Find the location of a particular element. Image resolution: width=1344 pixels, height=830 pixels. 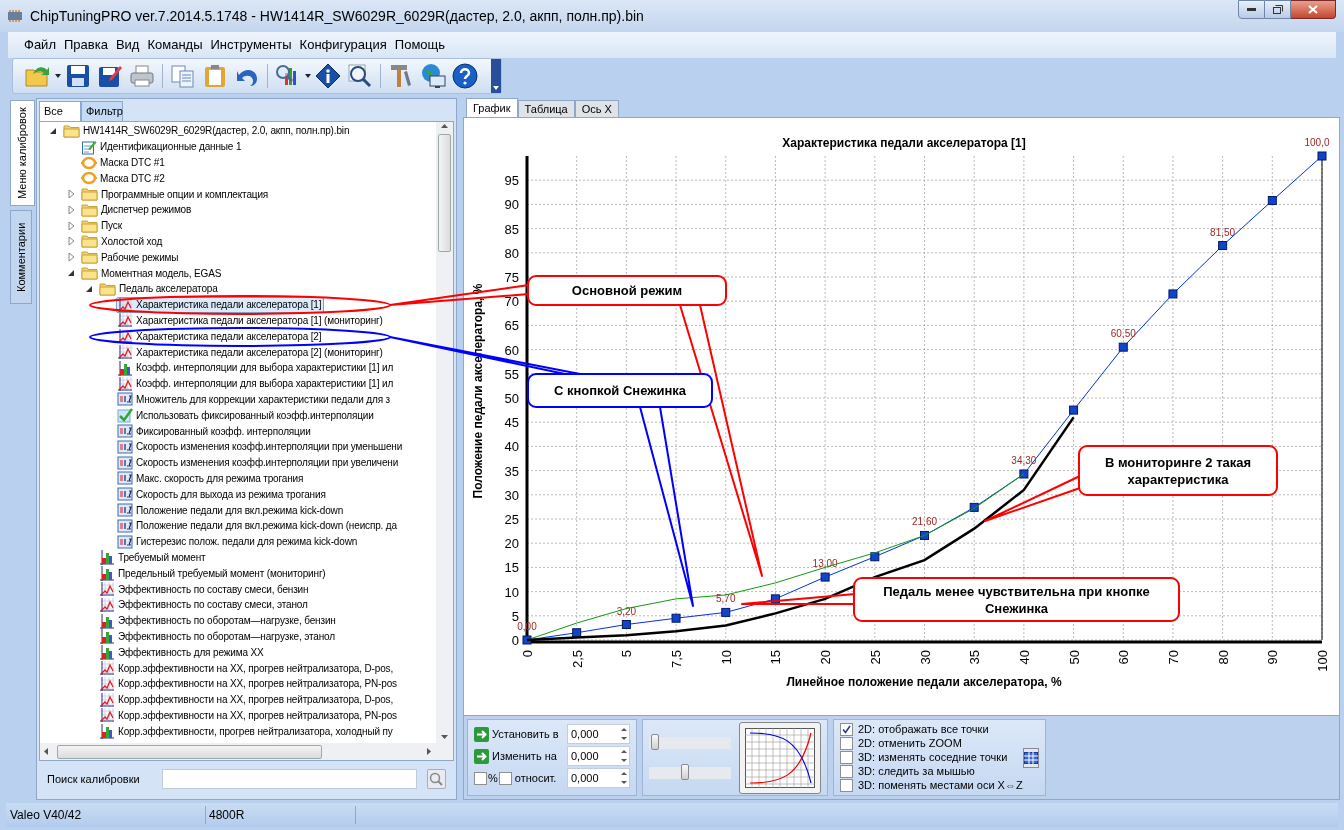

tree-item: Эффективность по оборотам—нагрузке, бензин is located at coordinates (218, 620).